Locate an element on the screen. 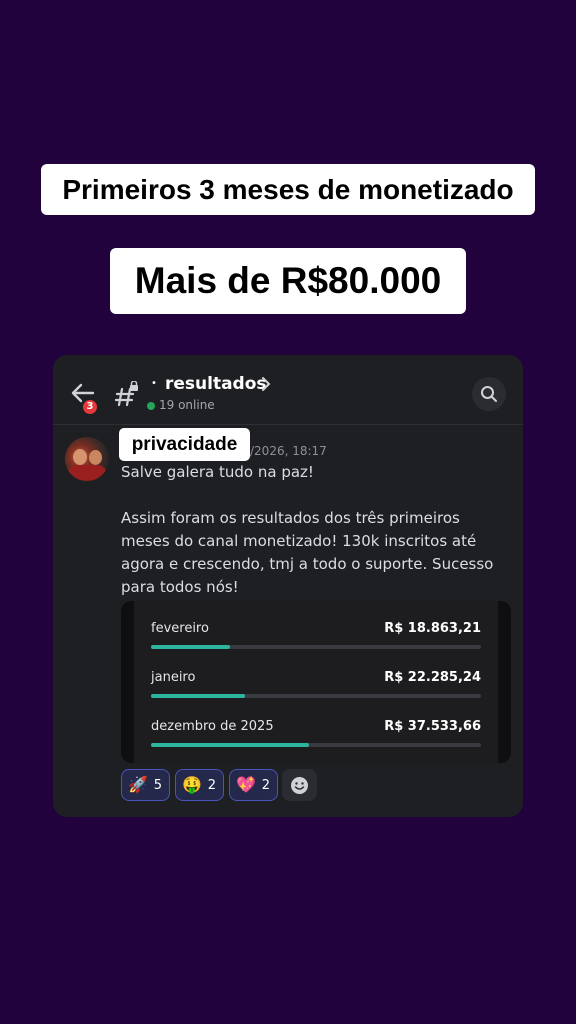  message-timestamp: /2026, 18:17 is located at coordinates (288, 451).